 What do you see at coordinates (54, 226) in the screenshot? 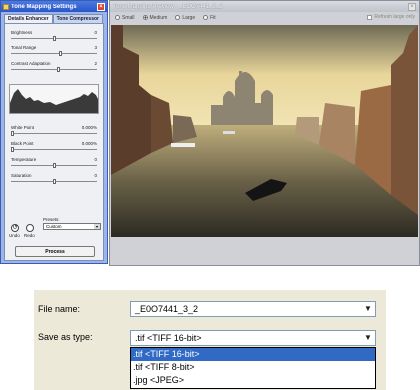
I see `presets-value: Custom` at bounding box center [54, 226].